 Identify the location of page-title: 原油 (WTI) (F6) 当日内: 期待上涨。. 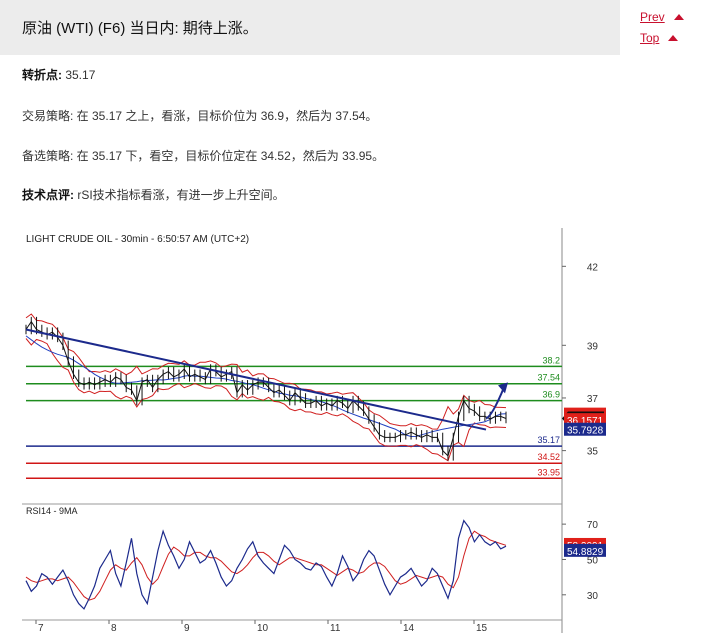
(140, 28).